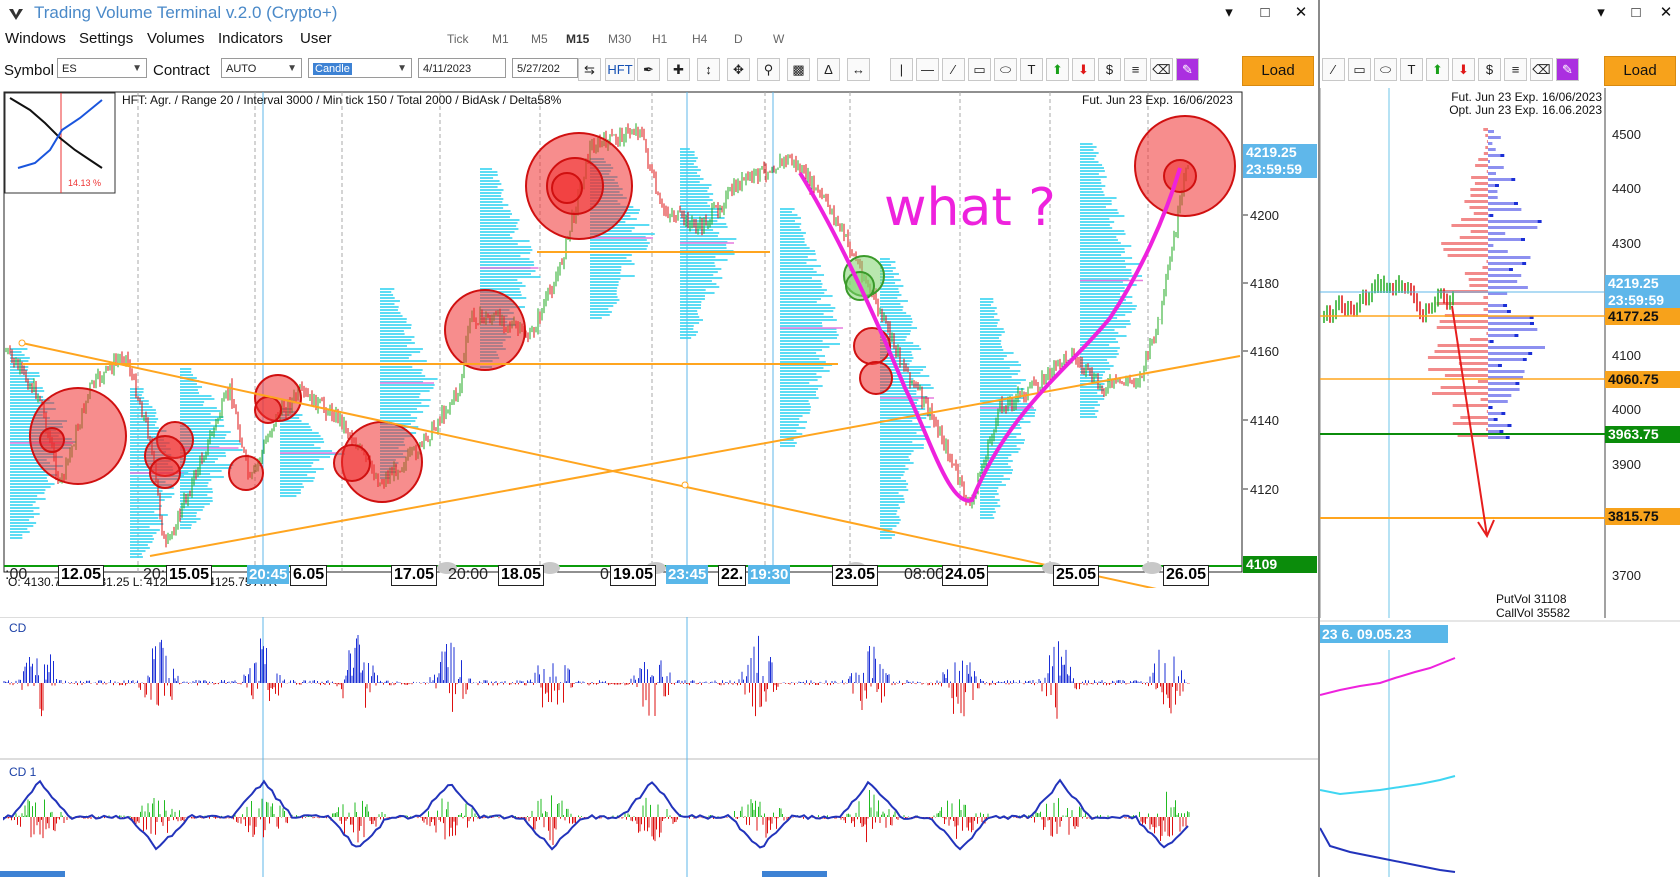 This screenshot has width=1680, height=877. What do you see at coordinates (250, 38) in the screenshot?
I see `menu-indicators: Indicators` at bounding box center [250, 38].